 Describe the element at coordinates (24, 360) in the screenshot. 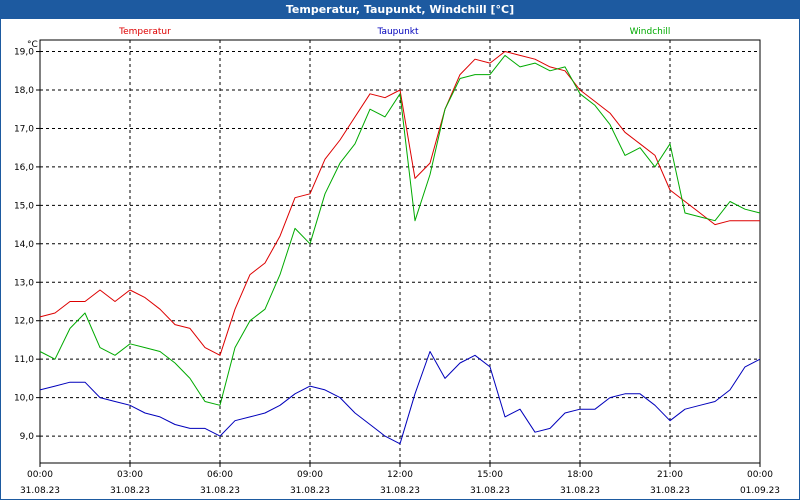

I see `y-tick-label: 11,0` at that location.